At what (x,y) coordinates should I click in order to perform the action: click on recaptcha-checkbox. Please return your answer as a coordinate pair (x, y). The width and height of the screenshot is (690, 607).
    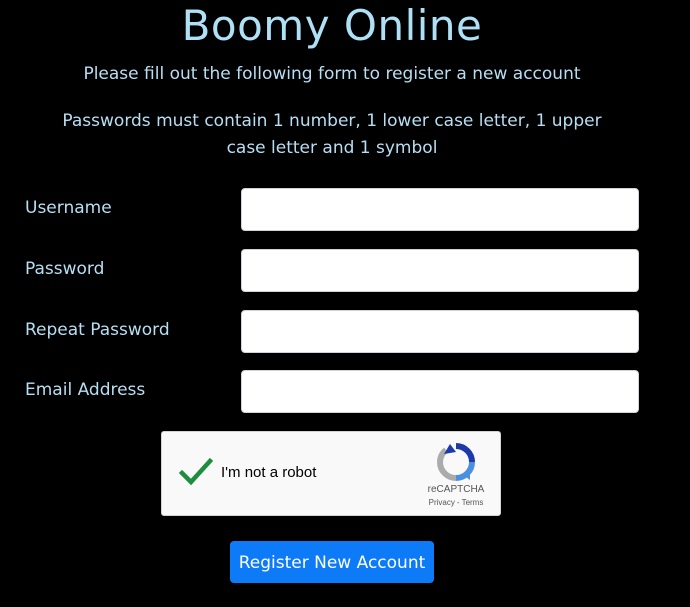
    Looking at the image, I should click on (196, 472).